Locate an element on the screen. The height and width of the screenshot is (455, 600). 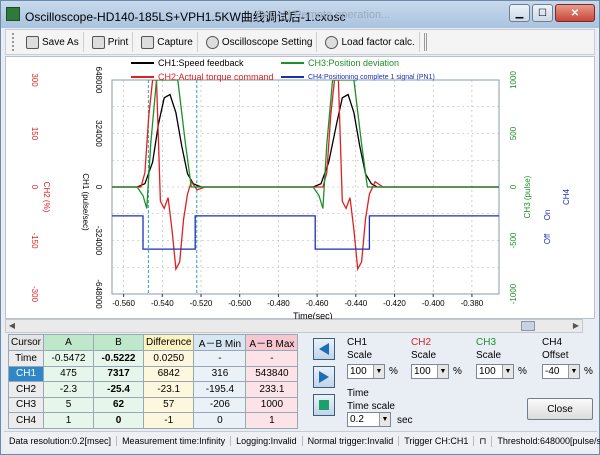
row-label-ch3: CH3 is located at coordinates (26, 404).